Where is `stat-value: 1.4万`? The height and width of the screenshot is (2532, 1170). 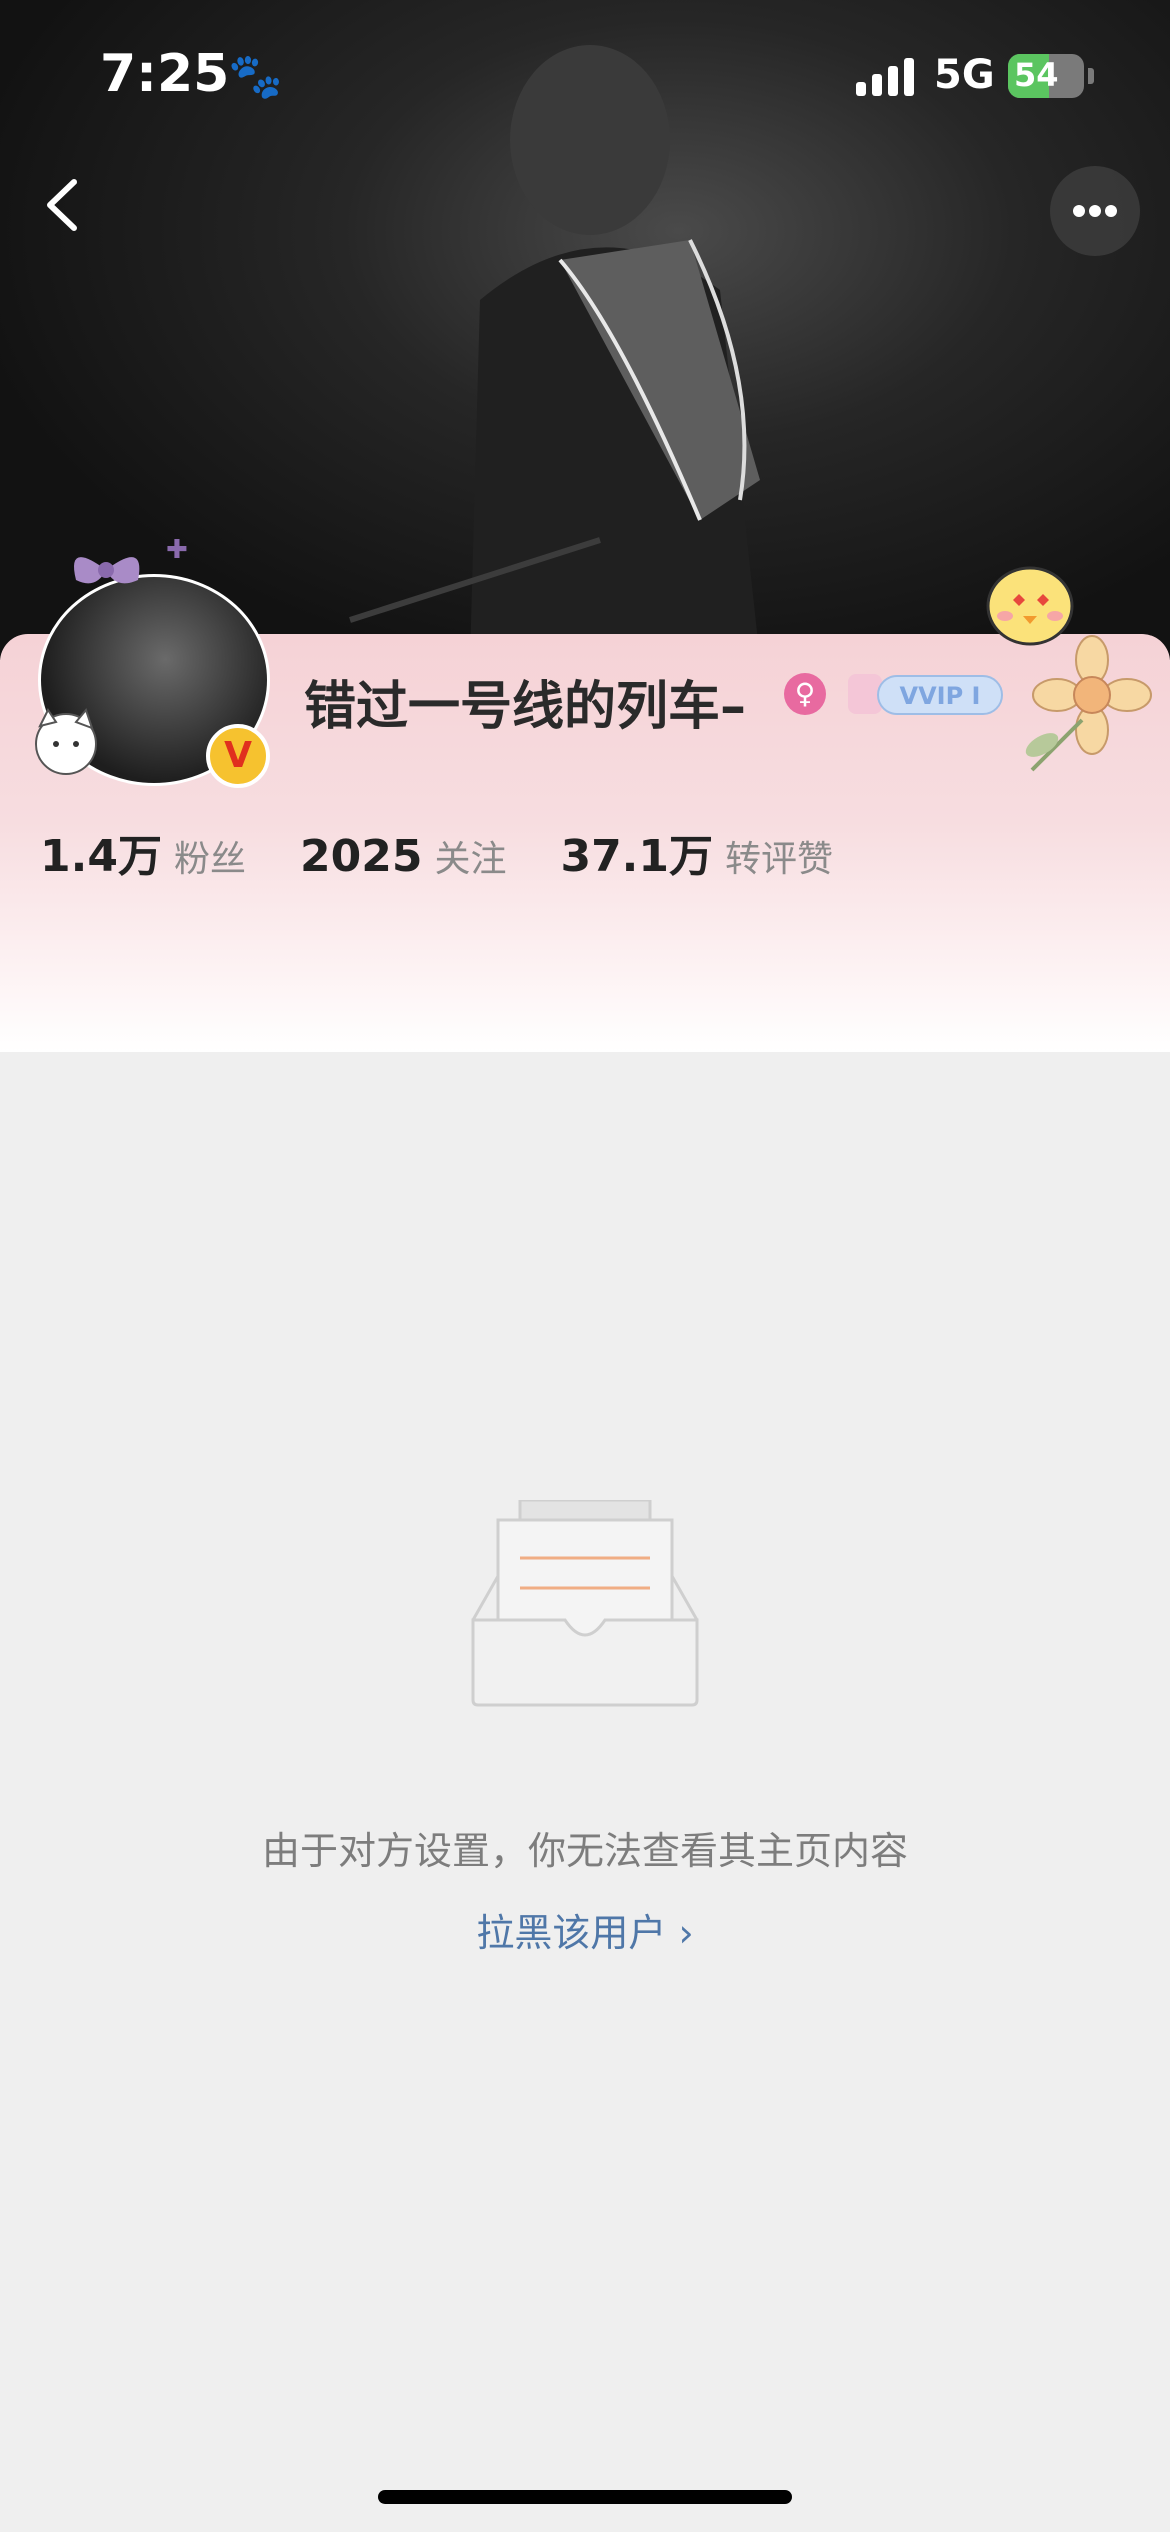 stat-value: 1.4万 is located at coordinates (101, 856).